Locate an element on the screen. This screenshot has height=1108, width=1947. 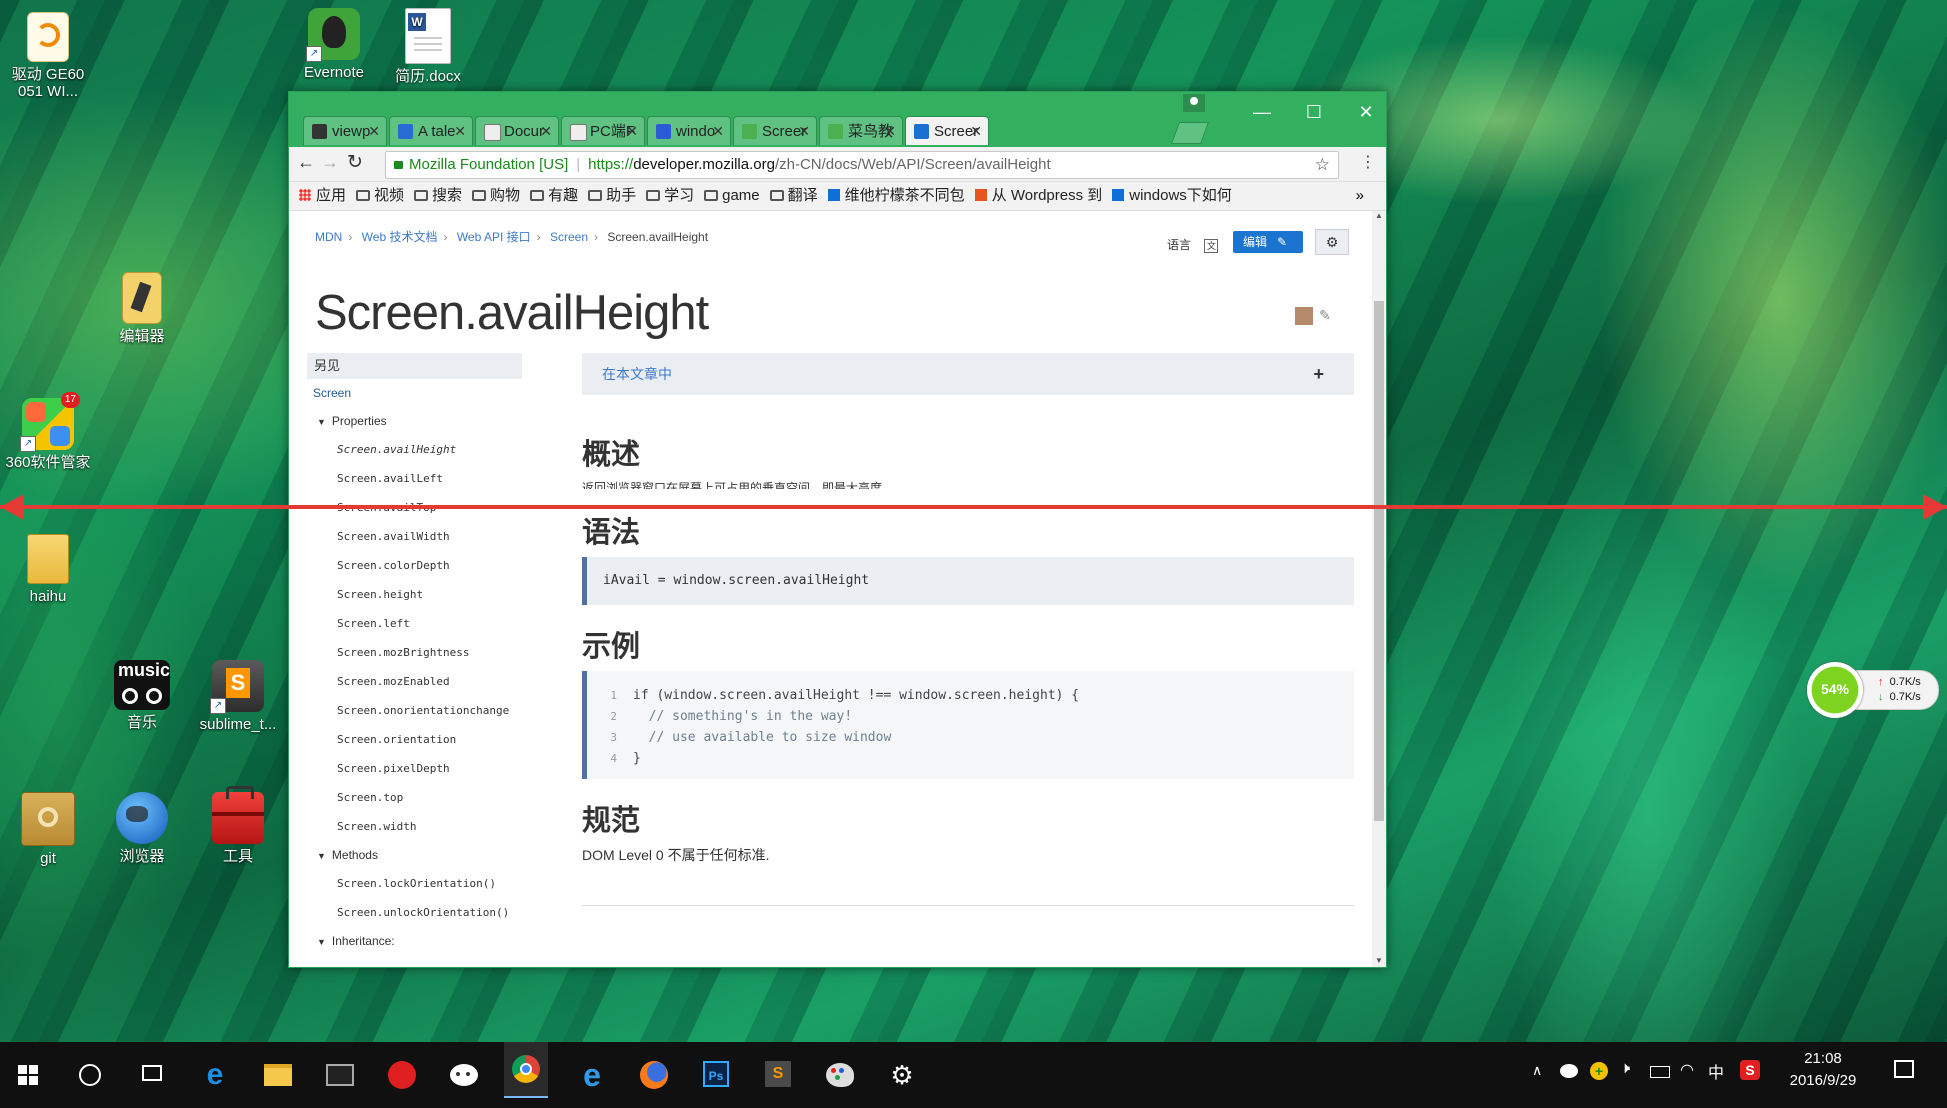
360-tray-icon: + is located at coordinates (1599, 1071).